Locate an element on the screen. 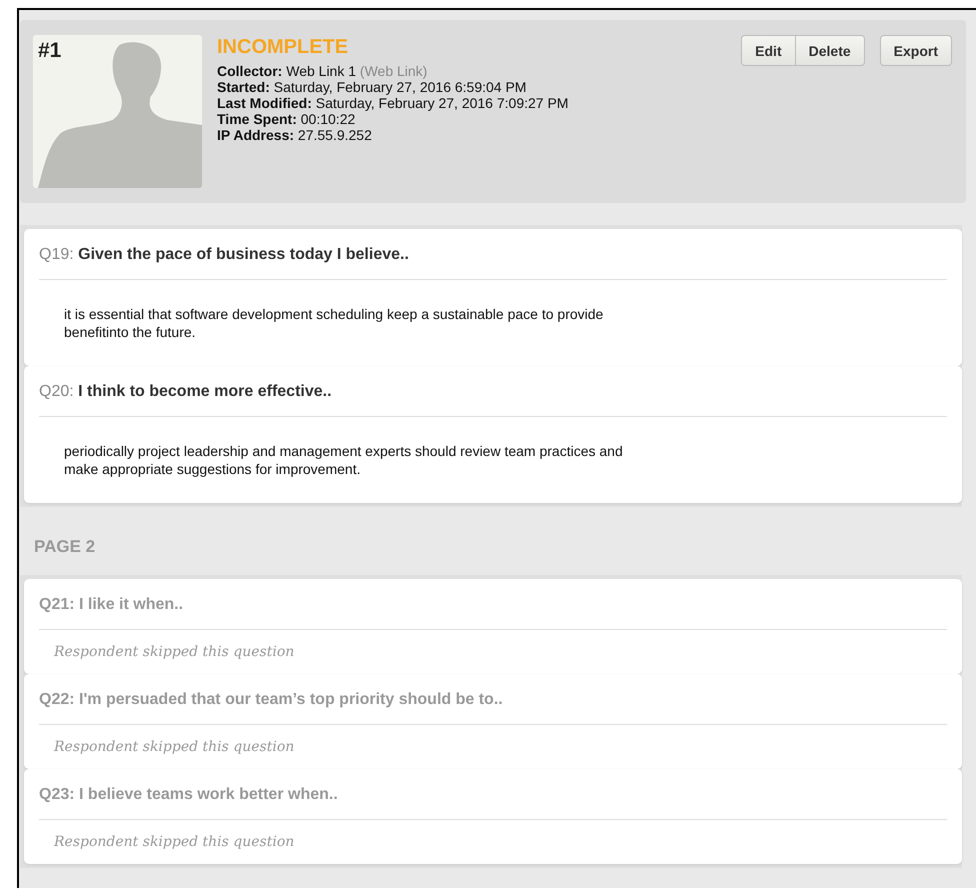 The height and width of the screenshot is (890, 976). question-title: Q20: I think to become more effective.. is located at coordinates (493, 391).